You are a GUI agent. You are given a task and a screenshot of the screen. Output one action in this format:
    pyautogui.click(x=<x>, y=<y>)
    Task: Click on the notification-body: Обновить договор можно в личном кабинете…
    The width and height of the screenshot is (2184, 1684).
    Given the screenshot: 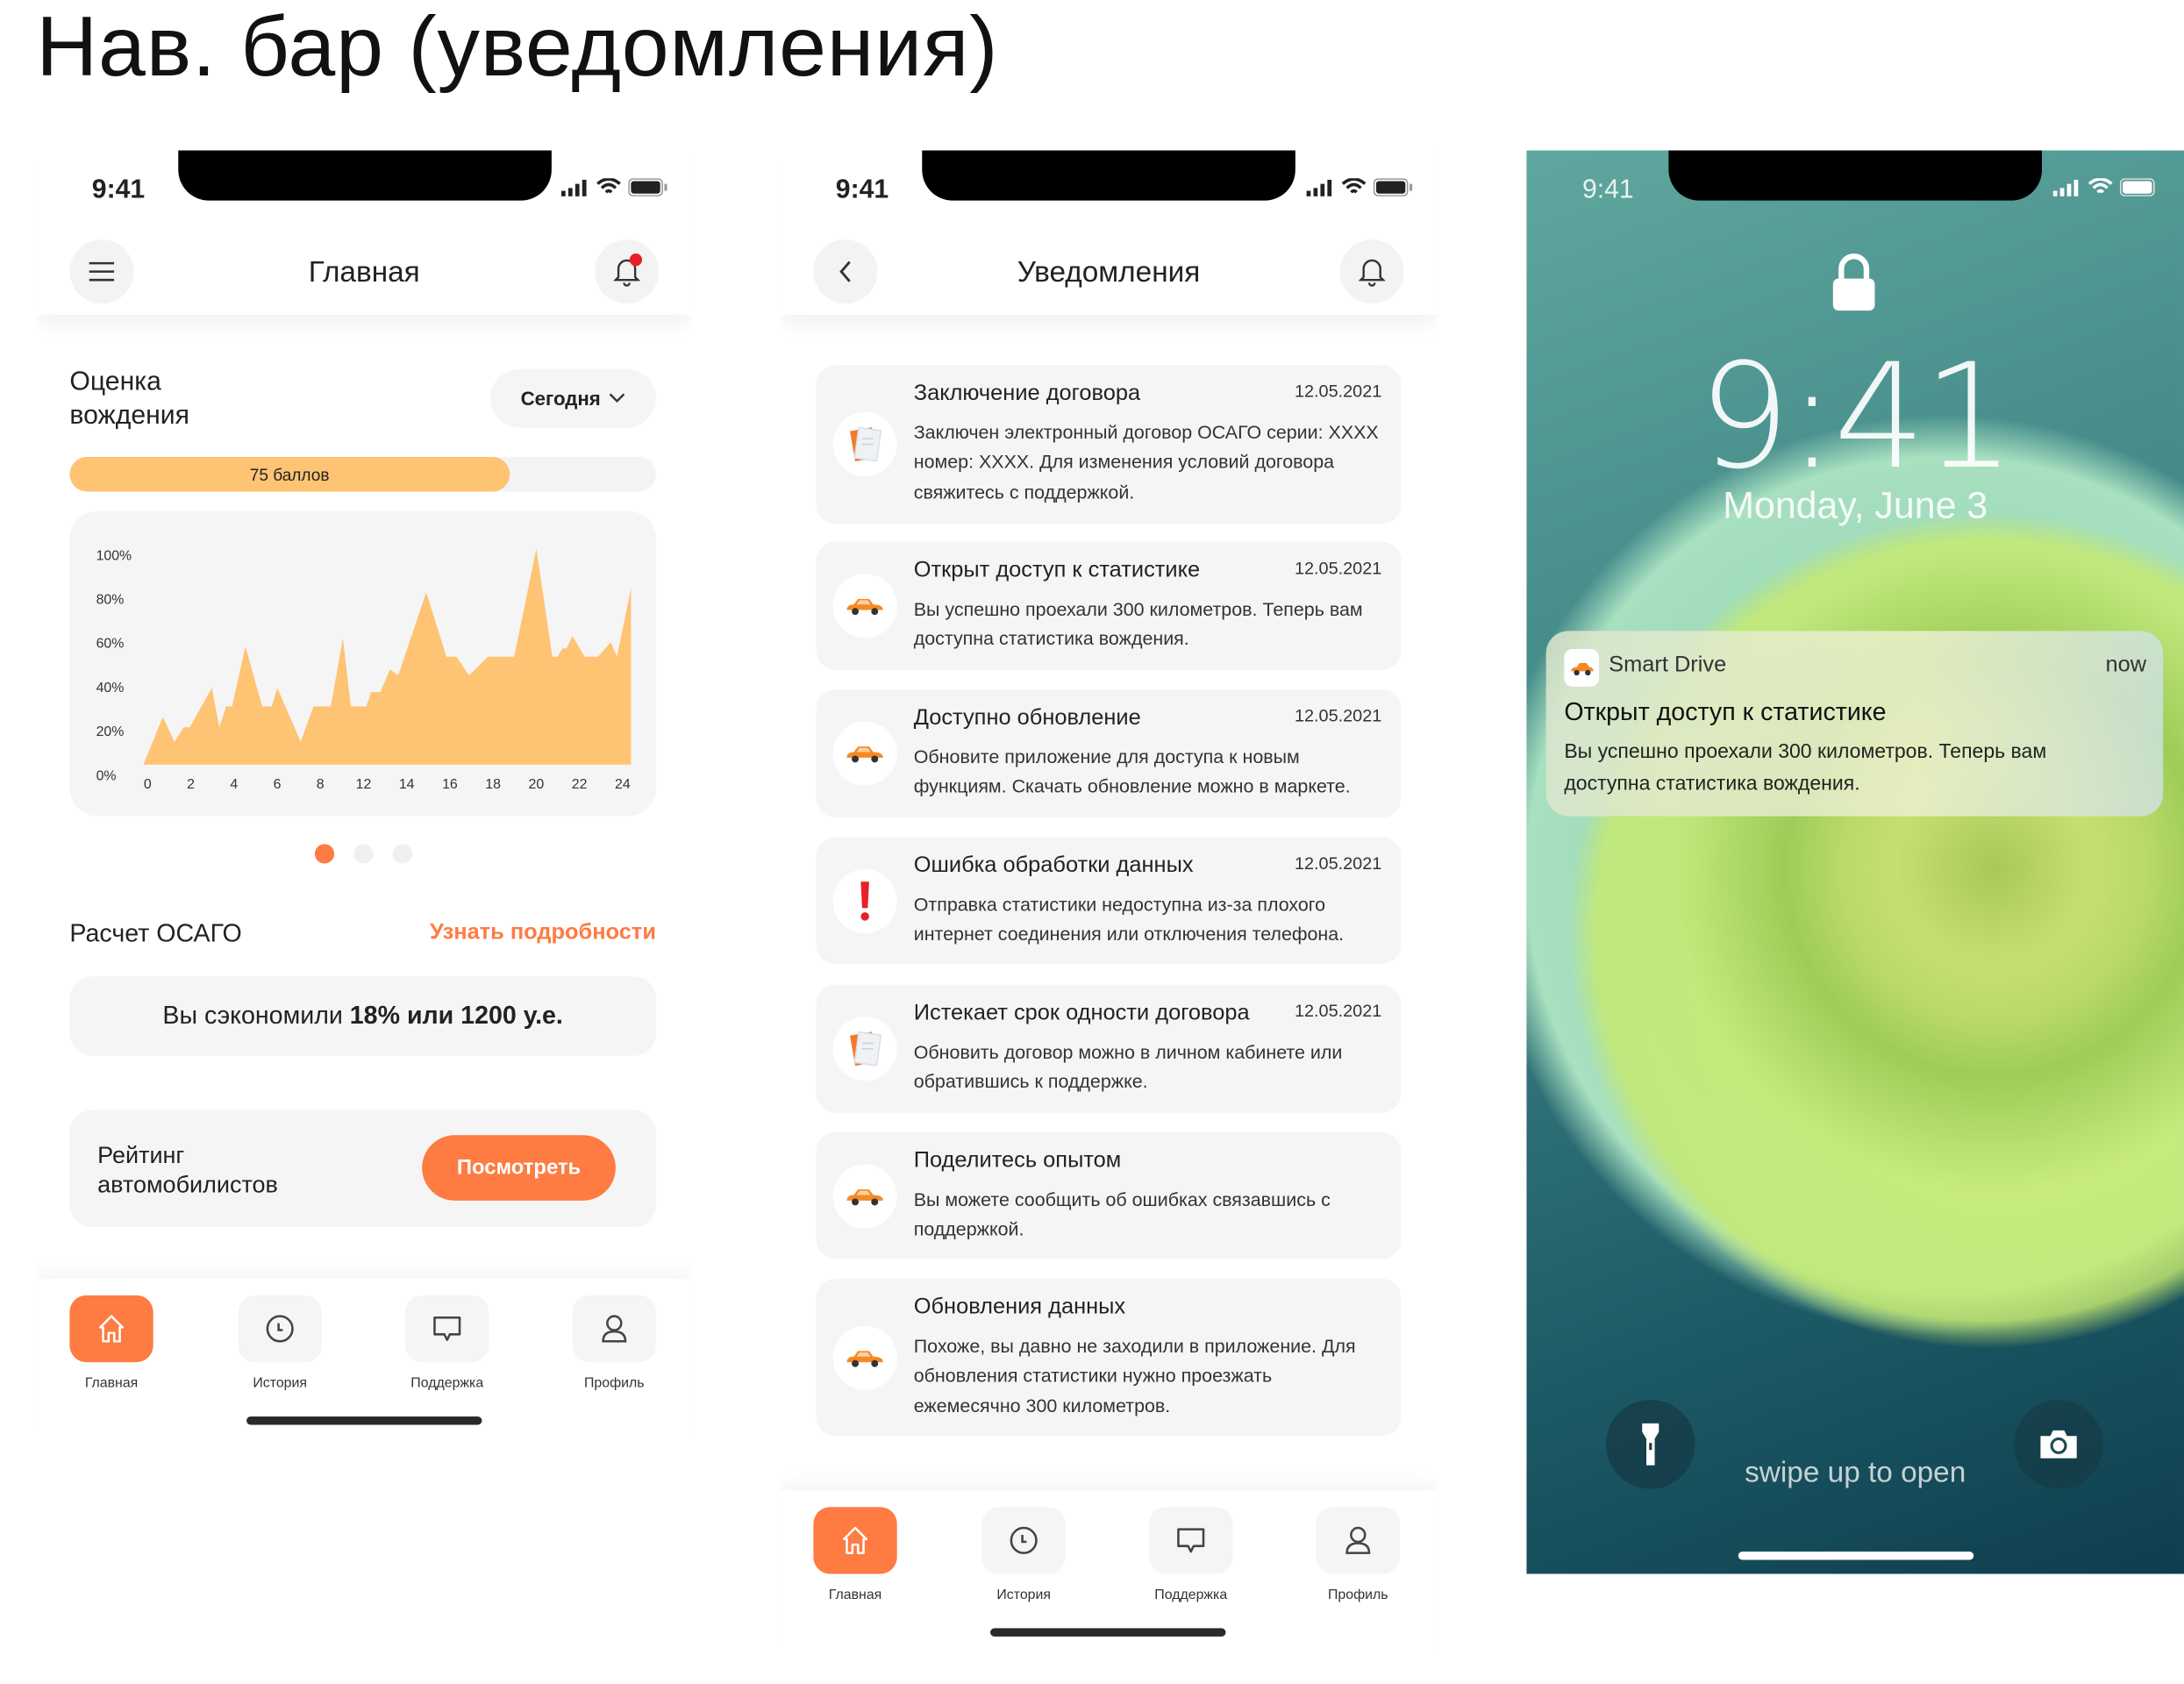 What is the action you would take?
    pyautogui.click(x=1128, y=1067)
    